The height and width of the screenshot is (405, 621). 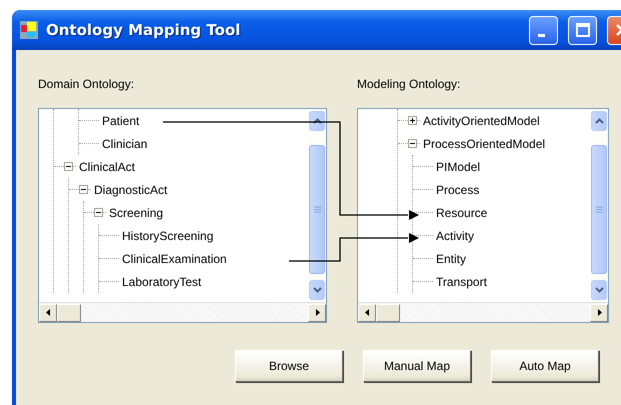 What do you see at coordinates (456, 189) in the screenshot?
I see `tree-item: Process` at bounding box center [456, 189].